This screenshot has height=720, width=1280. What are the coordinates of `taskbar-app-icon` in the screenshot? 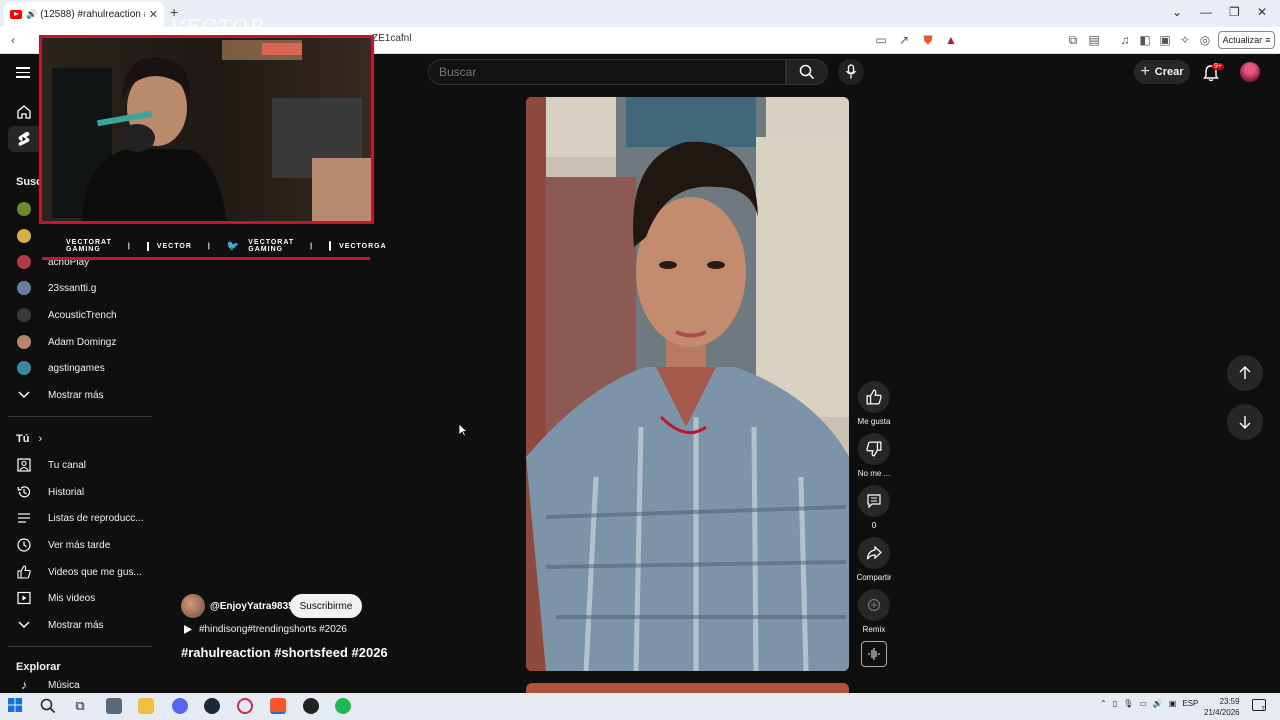 It's located at (114, 706).